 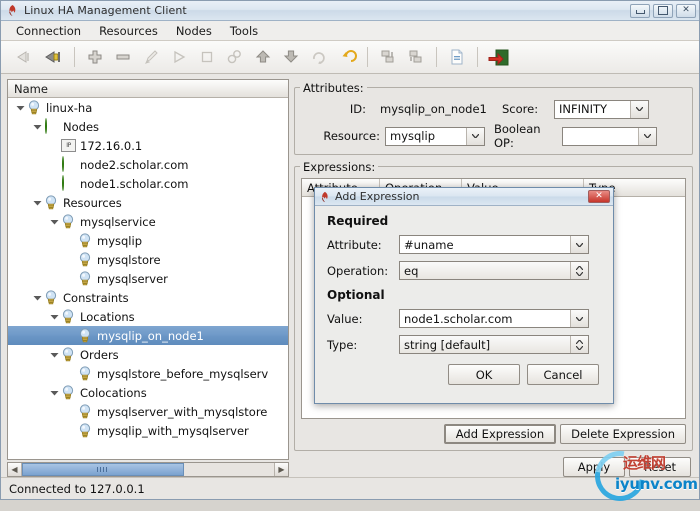 What do you see at coordinates (103, 469) in the screenshot?
I see `scroll-thumb` at bounding box center [103, 469].